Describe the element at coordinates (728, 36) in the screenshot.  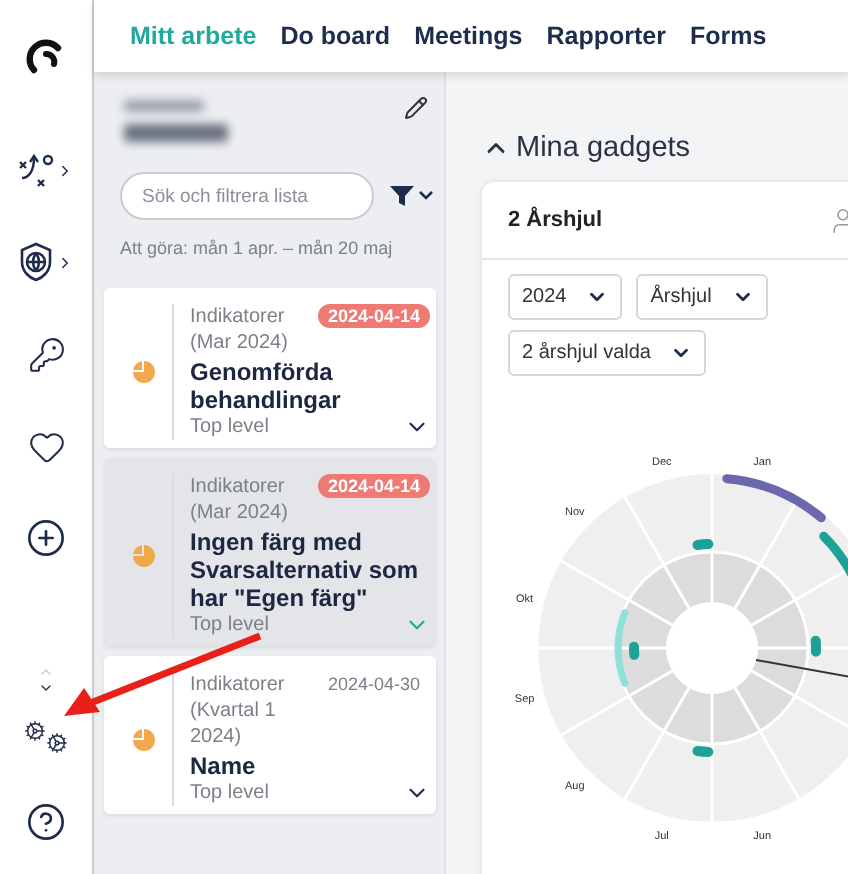
I see `nav-tab: Forms` at that location.